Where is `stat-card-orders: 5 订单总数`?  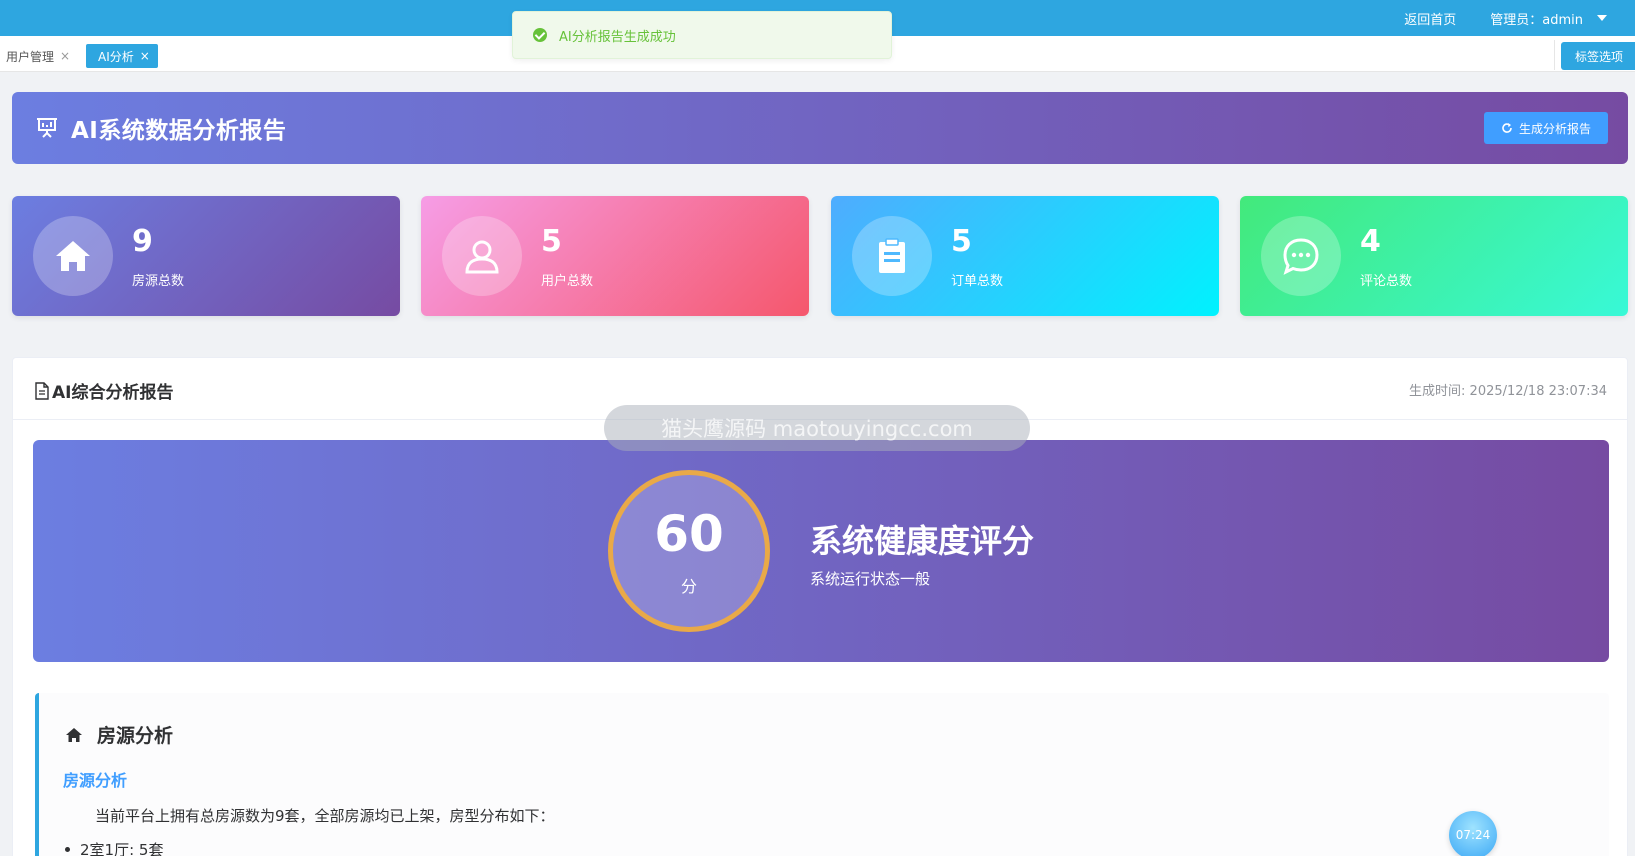 stat-card-orders: 5 订单总数 is located at coordinates (1025, 256).